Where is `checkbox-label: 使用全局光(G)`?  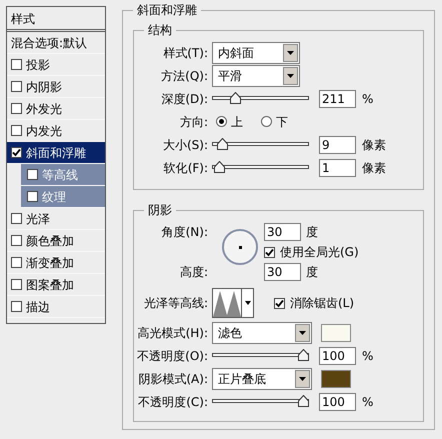 checkbox-label: 使用全局光(G) is located at coordinates (319, 252).